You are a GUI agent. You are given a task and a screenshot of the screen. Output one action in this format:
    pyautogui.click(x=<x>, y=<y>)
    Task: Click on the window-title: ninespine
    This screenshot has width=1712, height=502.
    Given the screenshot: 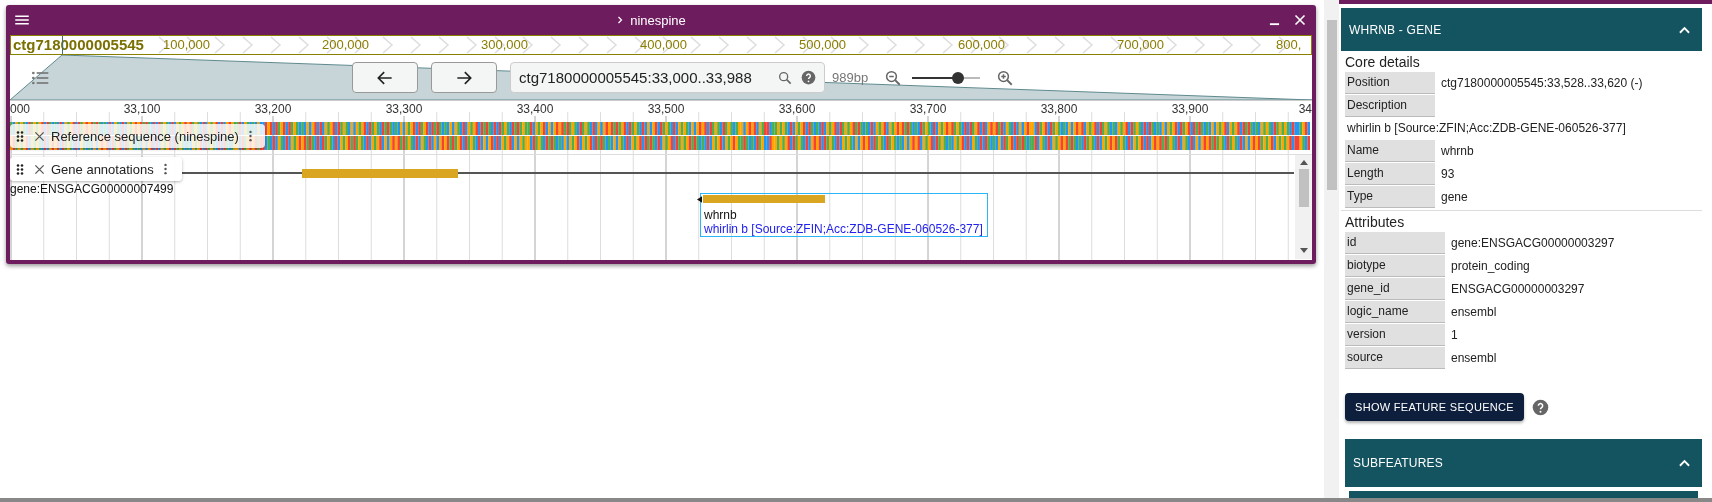 What is the action you would take?
    pyautogui.click(x=658, y=20)
    